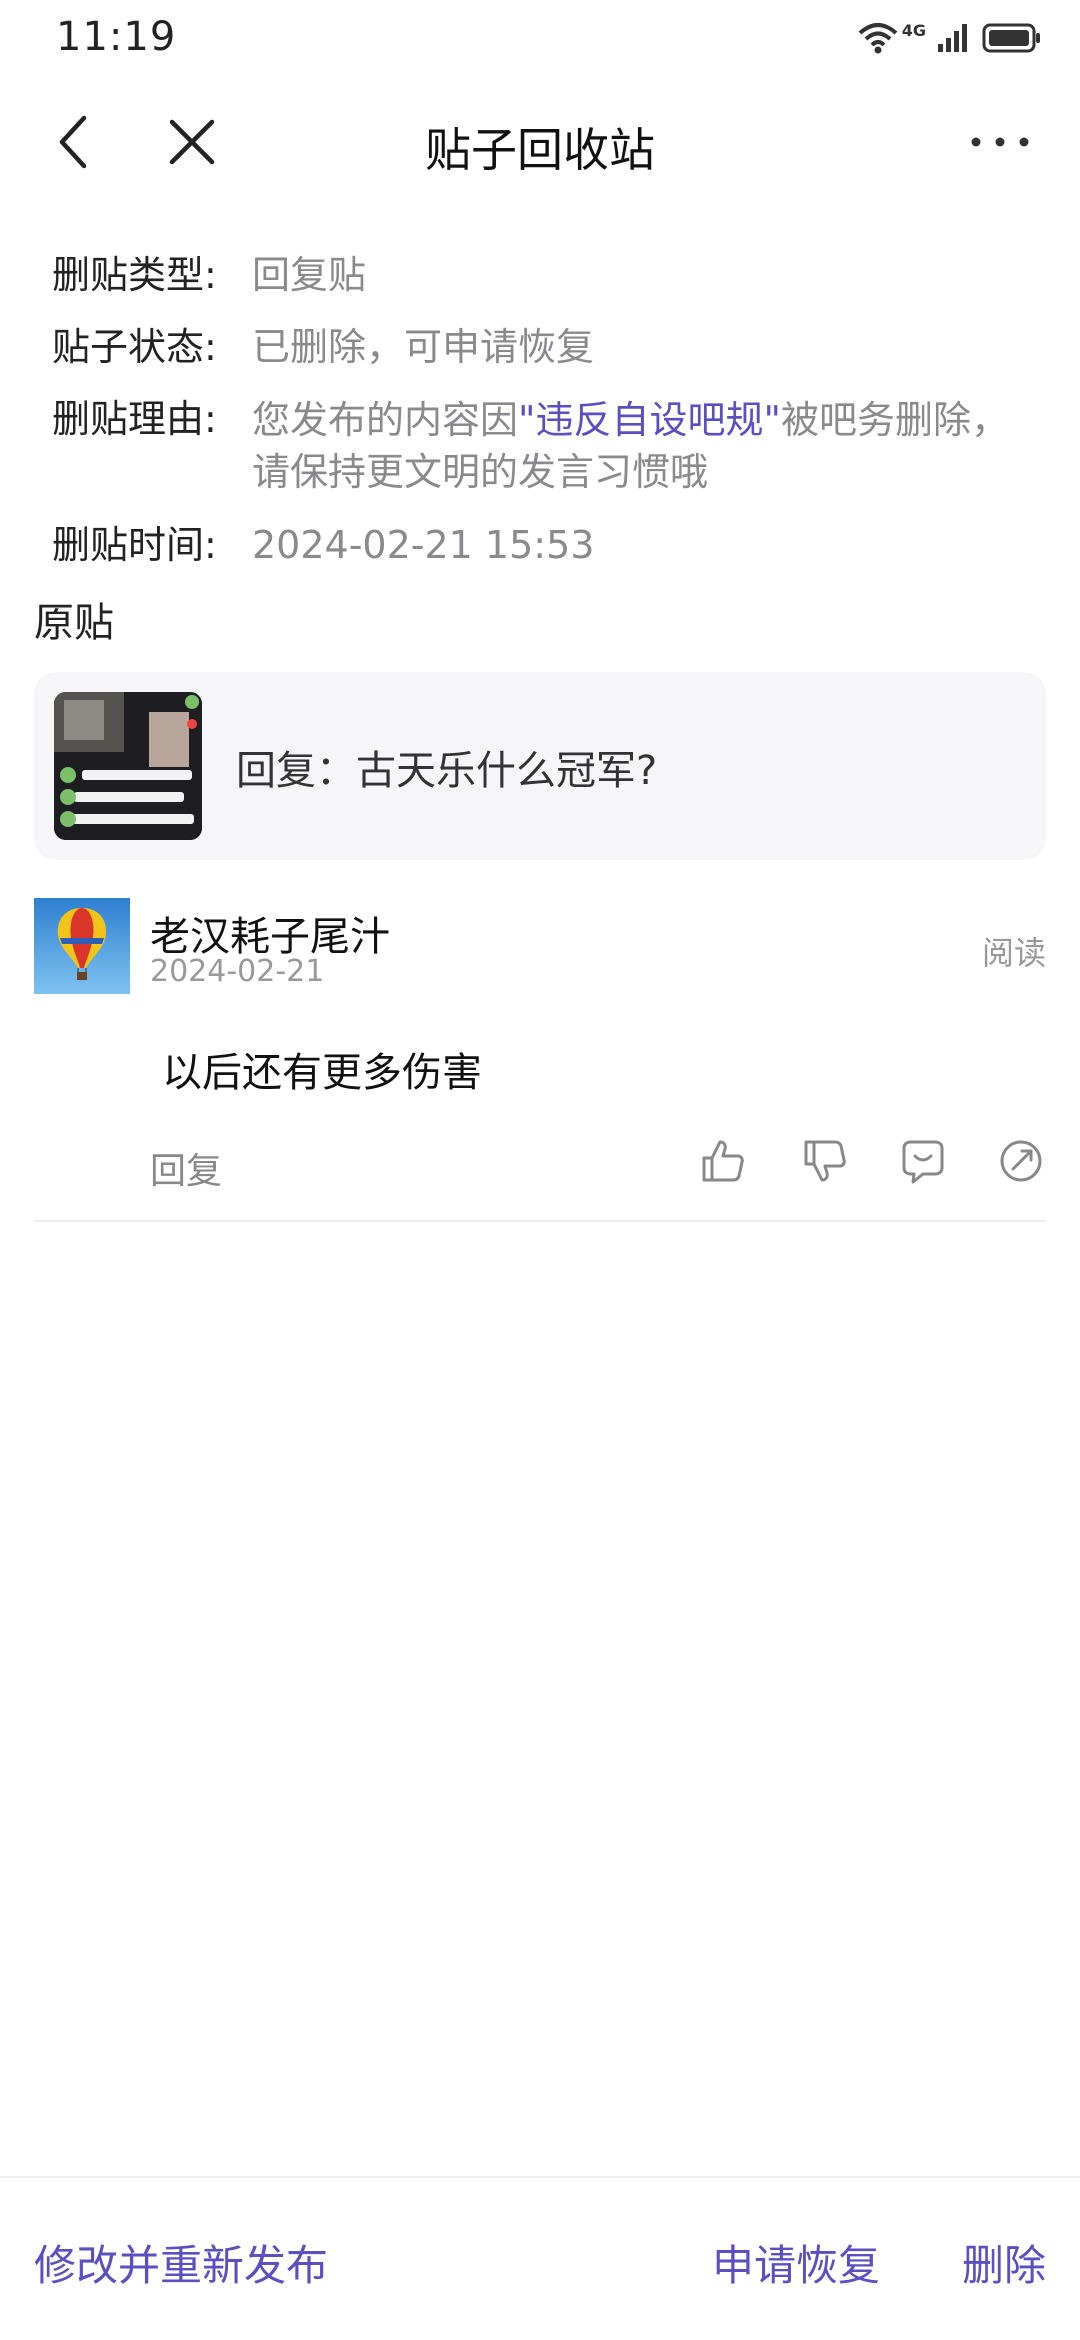 The width and height of the screenshot is (1080, 2340). What do you see at coordinates (540, 948) in the screenshot?
I see `post-header: 老汉耗子尾汁 2024-02-21 阅读` at bounding box center [540, 948].